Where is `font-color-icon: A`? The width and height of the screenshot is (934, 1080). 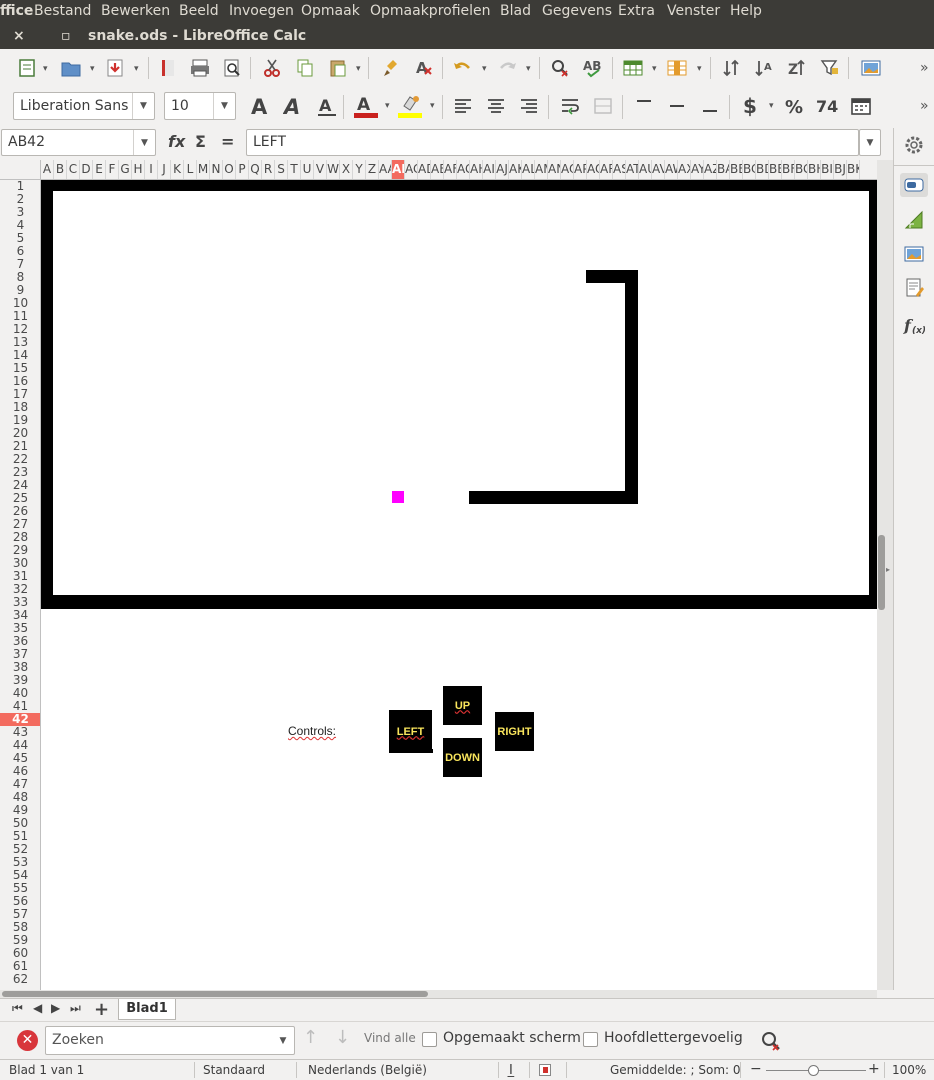
font-color-icon: A is located at coordinates (366, 106).